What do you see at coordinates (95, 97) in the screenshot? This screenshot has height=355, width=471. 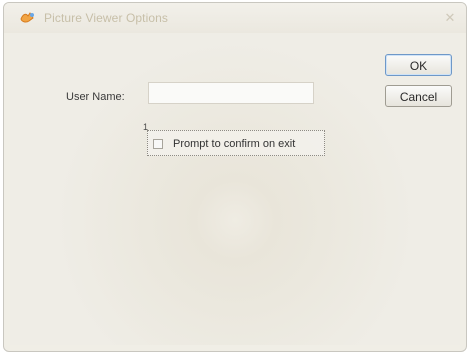 I see `user-name-label: User Name:` at bounding box center [95, 97].